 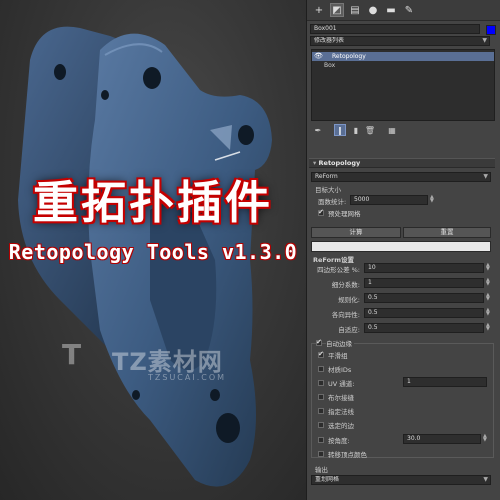 What do you see at coordinates (424, 298) in the screenshot?
I see `regularize-input: 0.5` at bounding box center [424, 298].